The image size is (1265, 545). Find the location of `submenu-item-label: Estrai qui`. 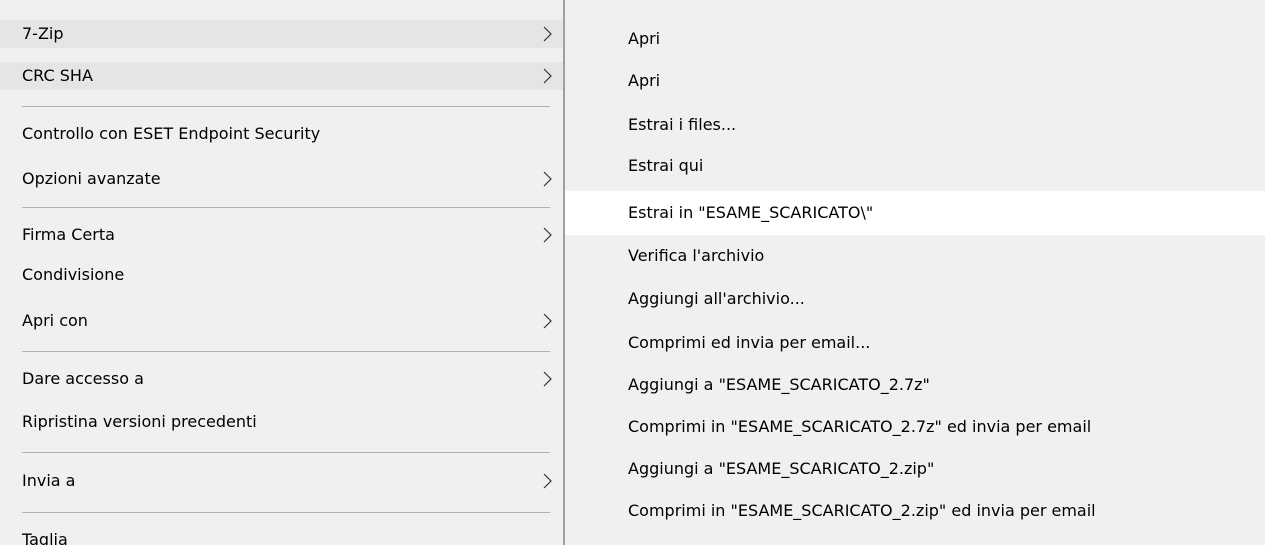

submenu-item-label: Estrai qui is located at coordinates (666, 165).